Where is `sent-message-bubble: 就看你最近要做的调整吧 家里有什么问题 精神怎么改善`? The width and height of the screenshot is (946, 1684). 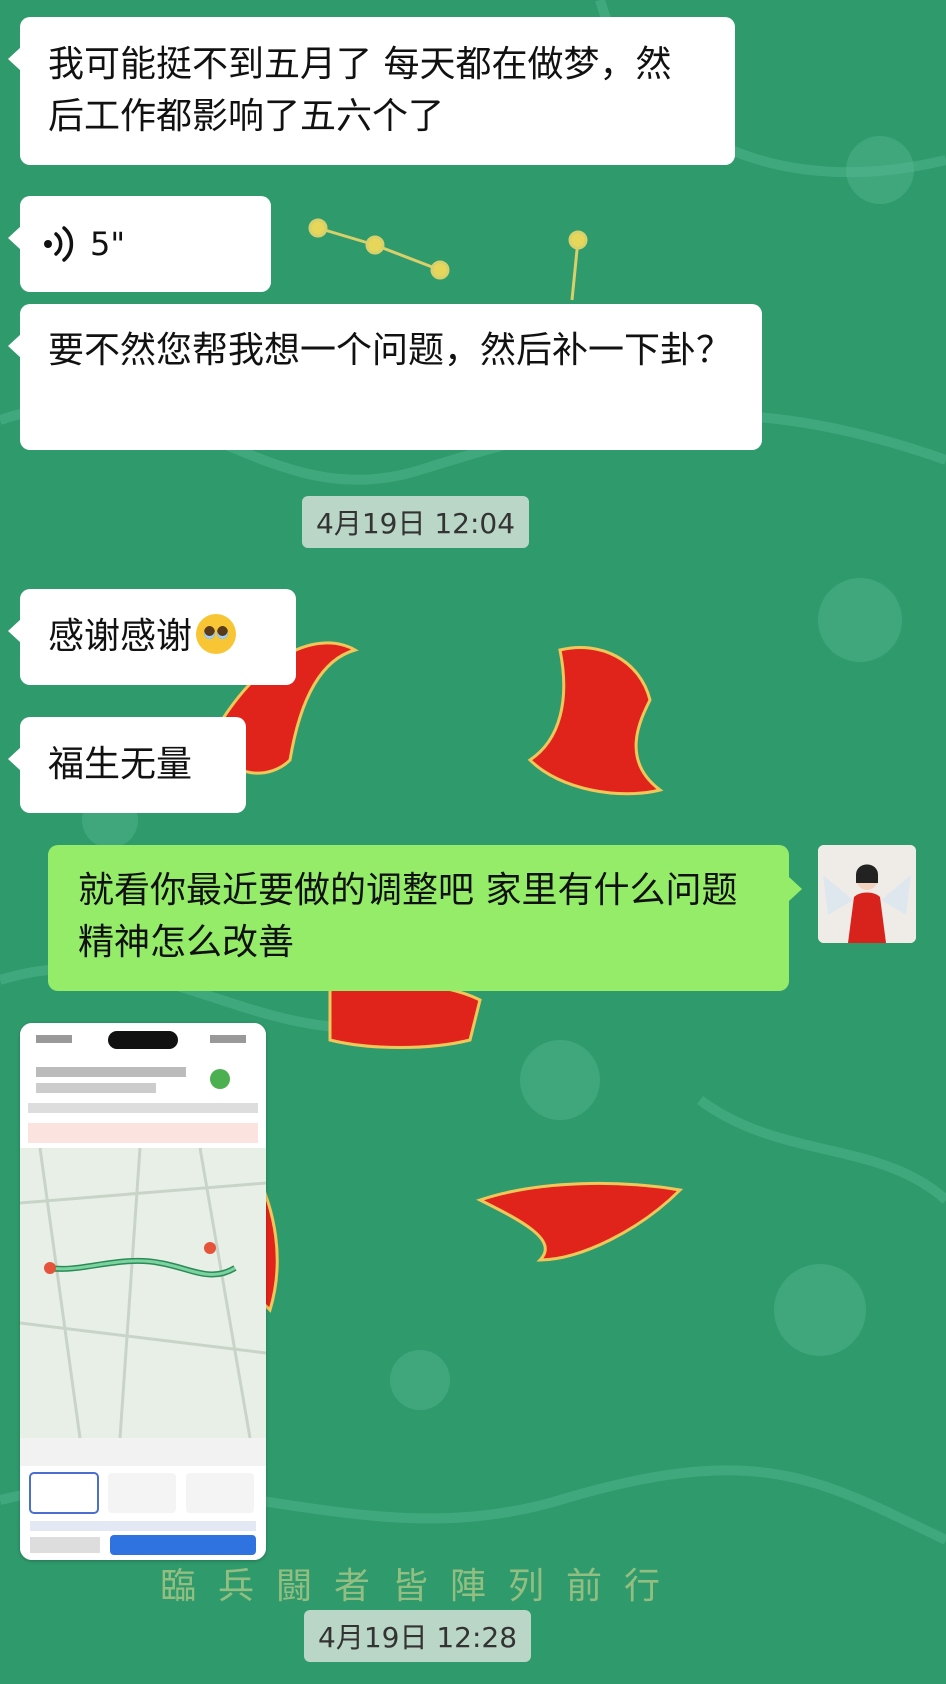
sent-message-bubble: 就看你最近要做的调整吧 家里有什么问题 精神怎么改善 is located at coordinates (425, 918).